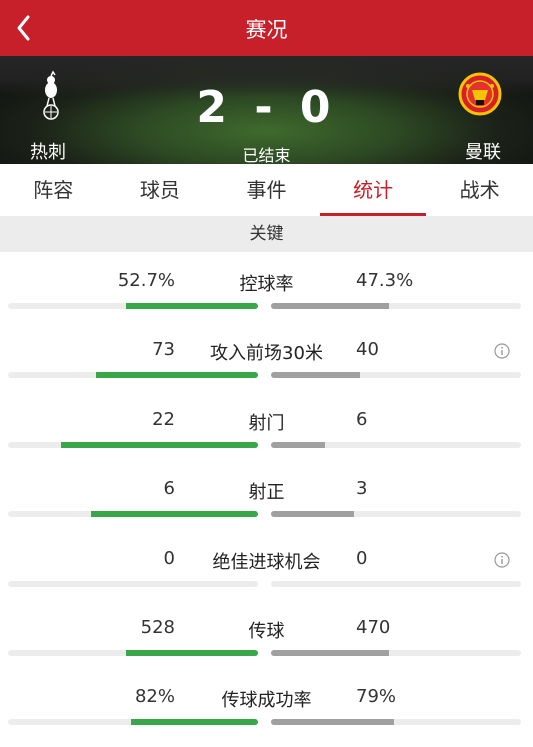 The width and height of the screenshot is (533, 747). Describe the element at coordinates (266, 435) in the screenshot. I see `stat-row: 22 射门 6` at that location.